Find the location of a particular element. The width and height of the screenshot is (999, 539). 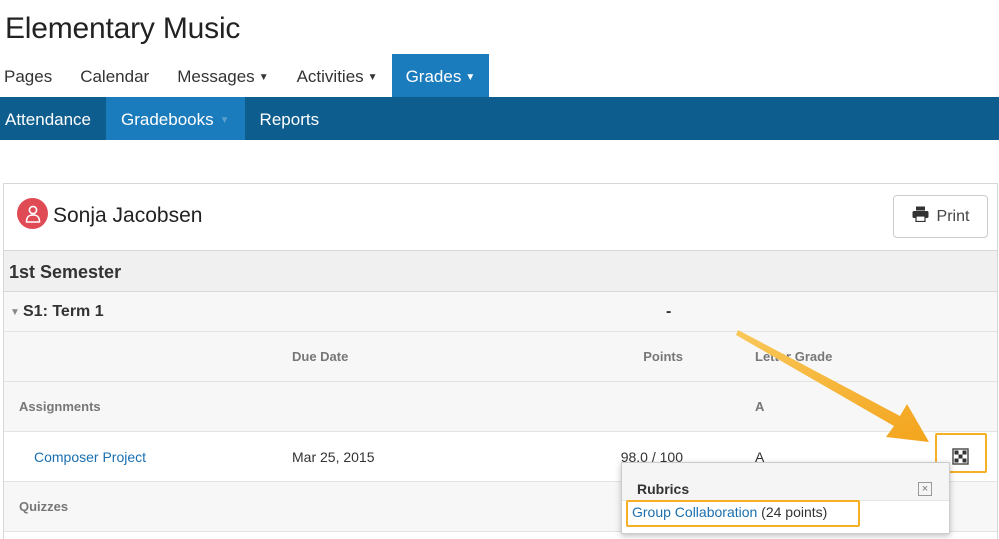

nav-grades-label: Grades is located at coordinates (433, 76).